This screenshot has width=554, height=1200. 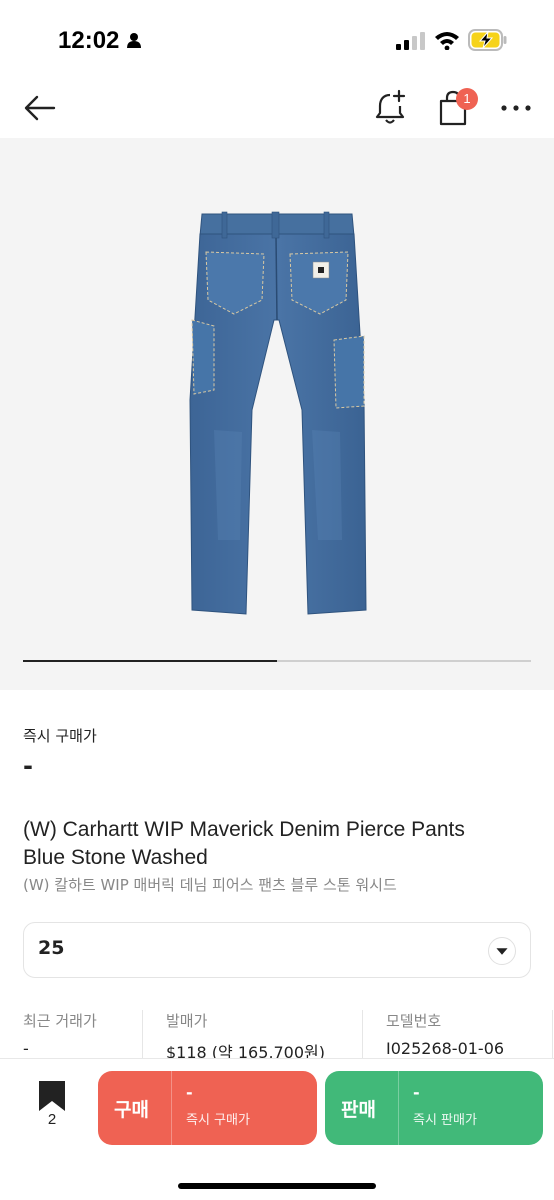 What do you see at coordinates (467, 99) in the screenshot?
I see `cart-count-badge: 1` at bounding box center [467, 99].